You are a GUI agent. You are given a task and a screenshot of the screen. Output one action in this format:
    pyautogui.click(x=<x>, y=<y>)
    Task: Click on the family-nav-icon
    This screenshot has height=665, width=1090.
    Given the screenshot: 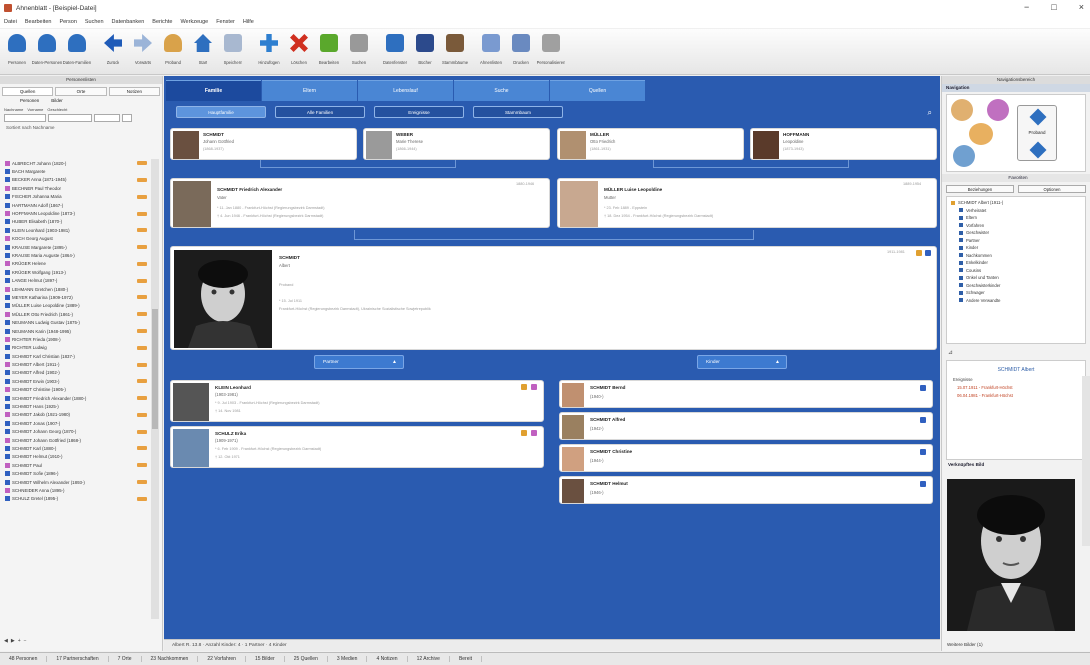 What is the action you would take?
    pyautogui.click(x=981, y=134)
    